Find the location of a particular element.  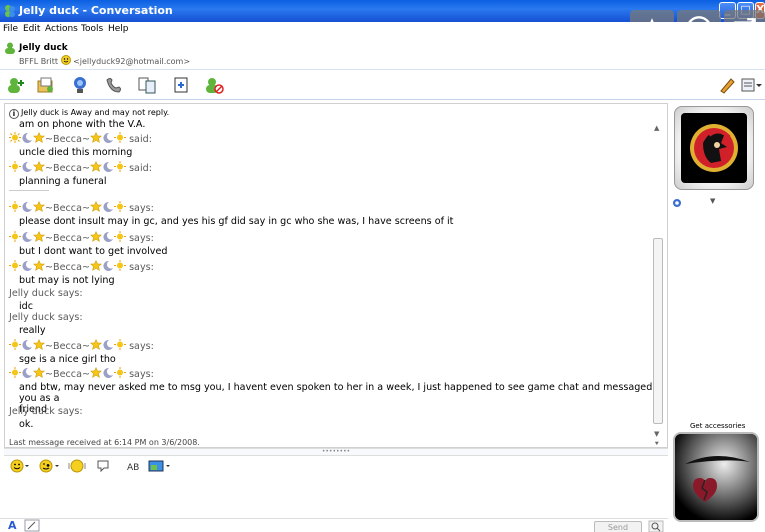

message-block: Jelly duck says: idc is located at coordinates (332, 300).